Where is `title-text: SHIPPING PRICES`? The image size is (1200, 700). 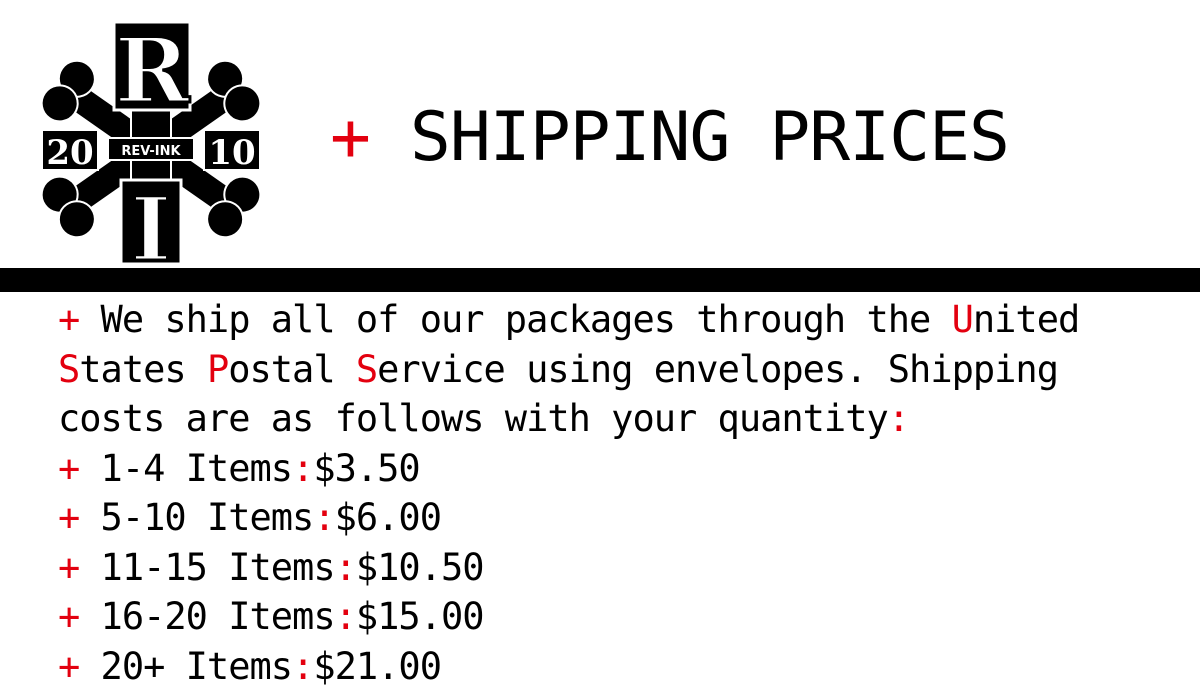 title-text: SHIPPING PRICES is located at coordinates (709, 137).